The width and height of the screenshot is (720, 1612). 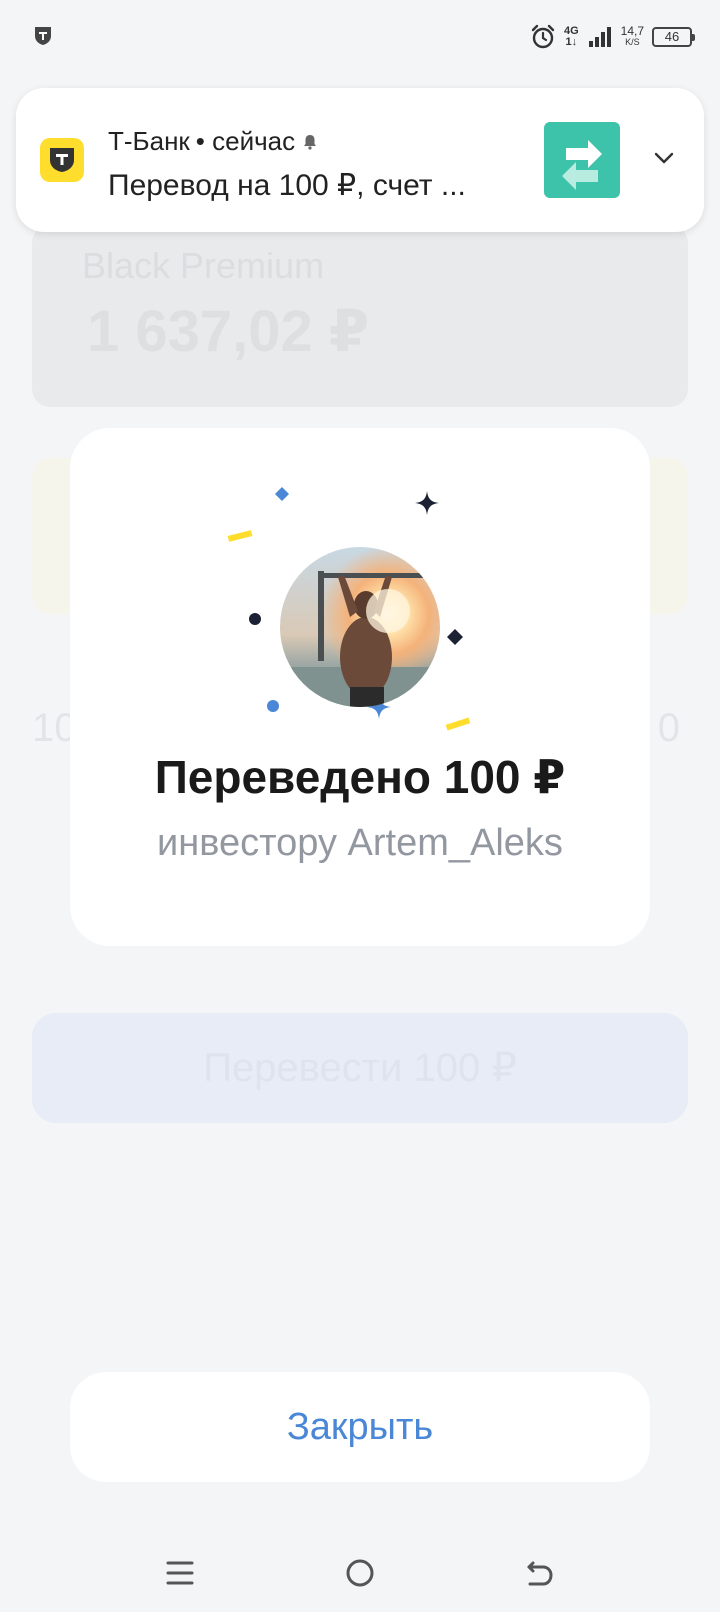 I want to click on close-button: Закрыть, so click(x=360, y=1427).